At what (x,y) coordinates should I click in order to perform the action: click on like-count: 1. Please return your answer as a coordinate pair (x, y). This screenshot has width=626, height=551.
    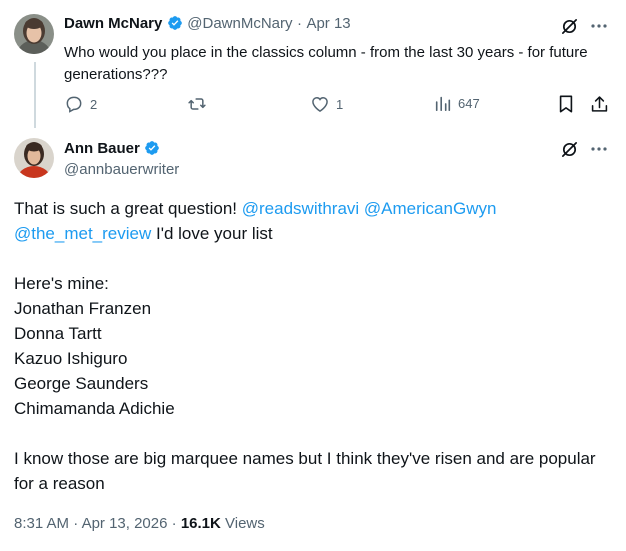
    Looking at the image, I should click on (340, 104).